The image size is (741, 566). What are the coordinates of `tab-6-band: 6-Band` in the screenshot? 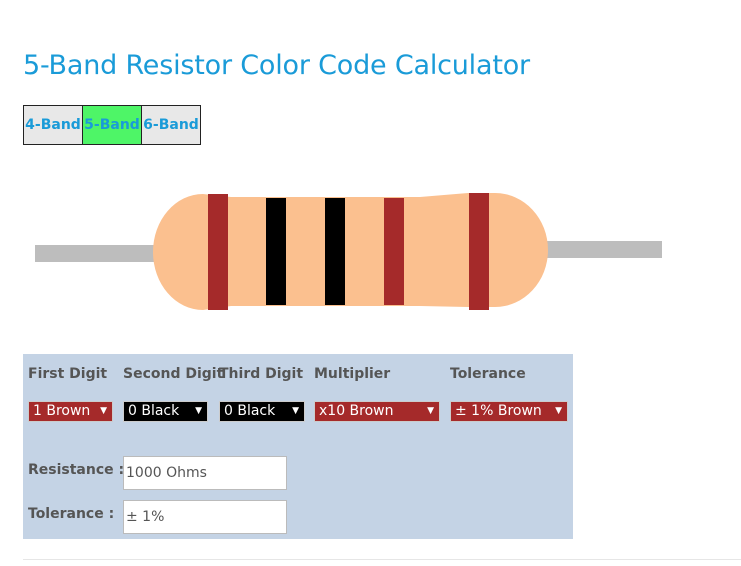 It's located at (171, 125).